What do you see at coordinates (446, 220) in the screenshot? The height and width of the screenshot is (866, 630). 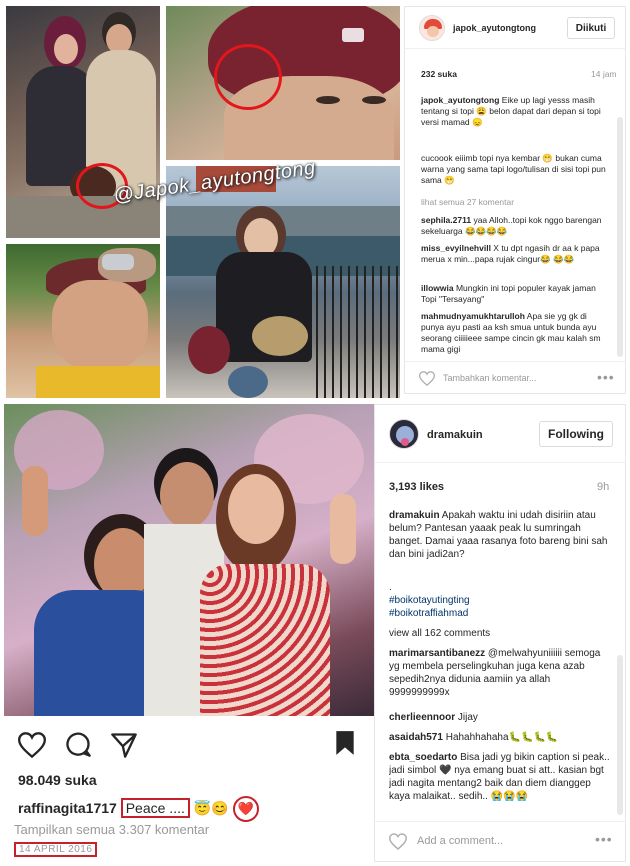 I see `comment-user: sephila.2711` at bounding box center [446, 220].